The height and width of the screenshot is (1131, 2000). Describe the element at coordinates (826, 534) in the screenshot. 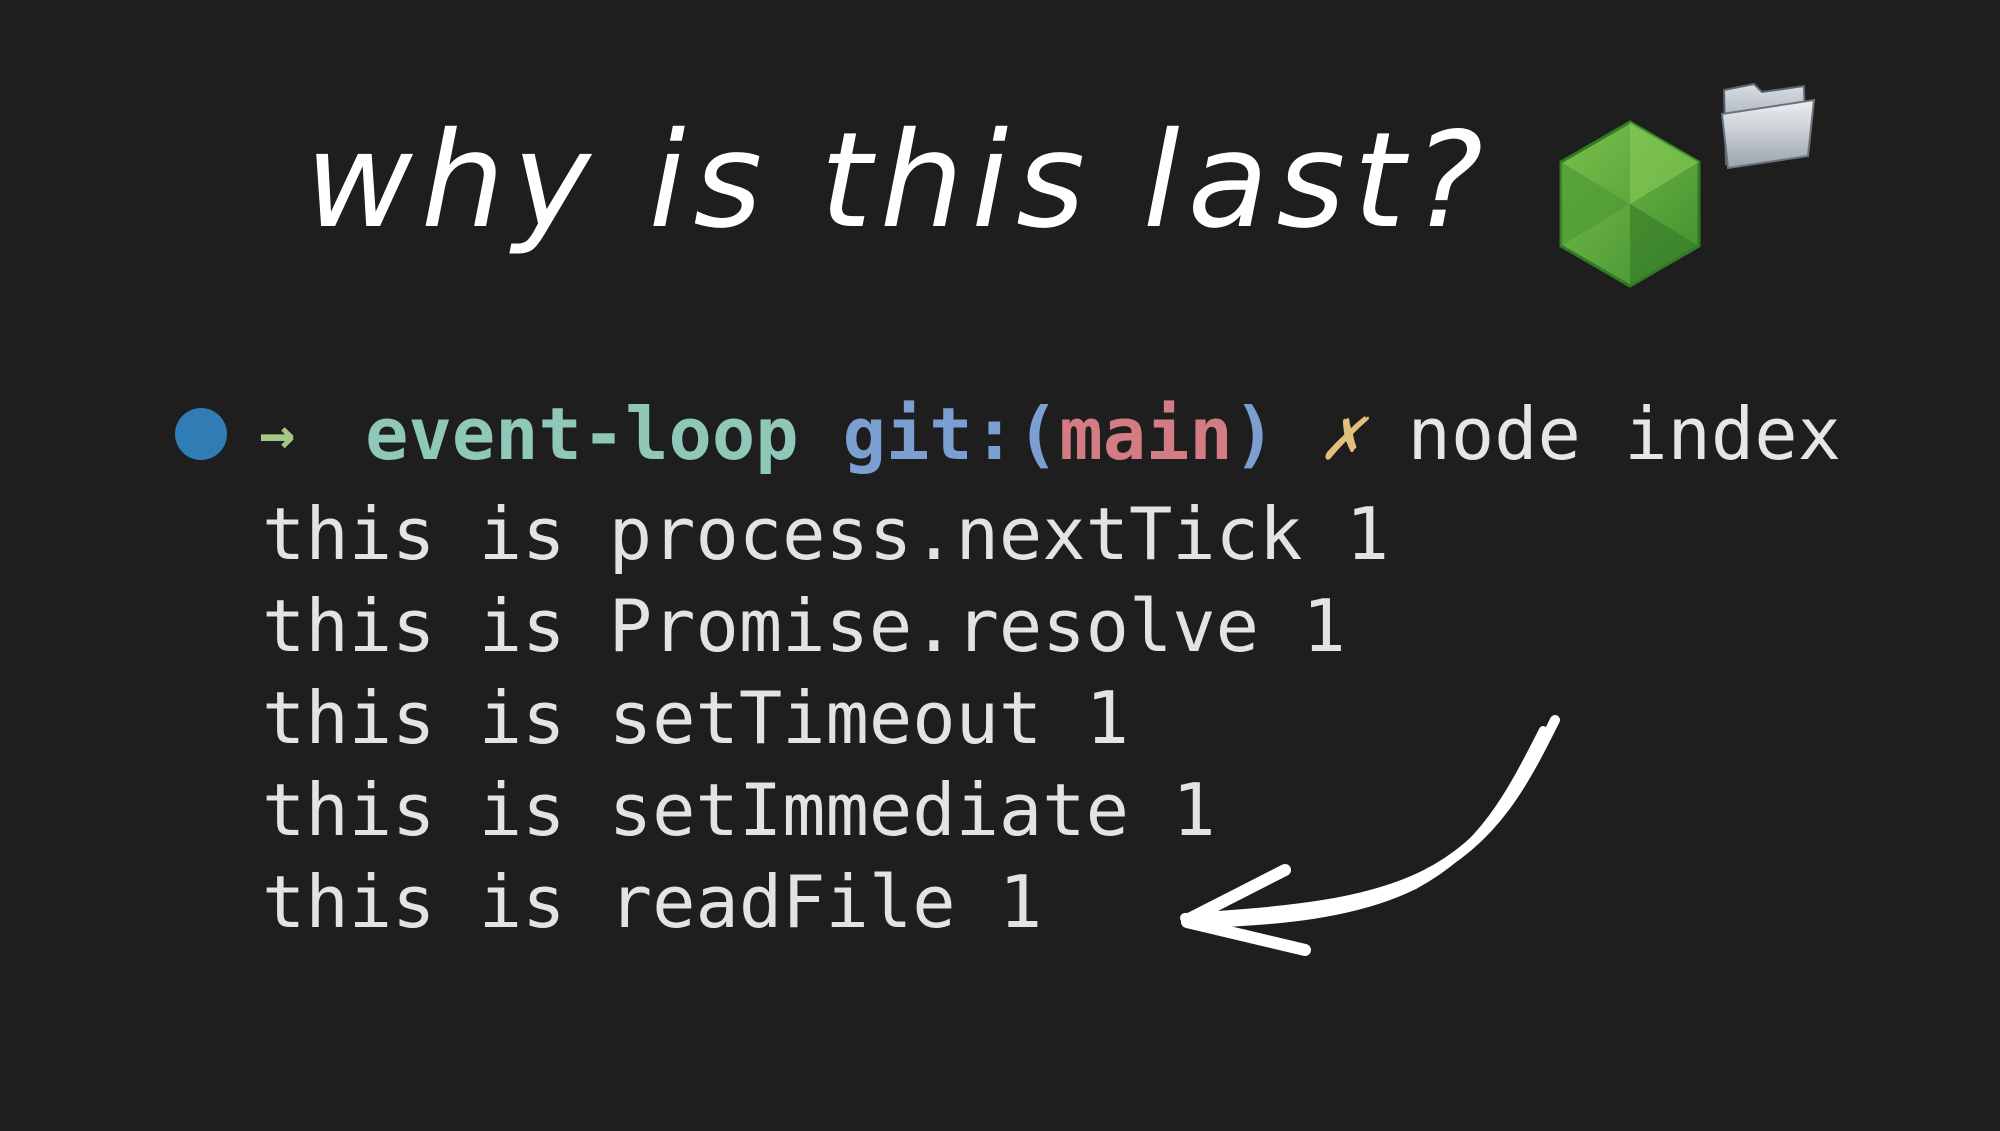

I see `output-line: this is process.nextTick 1` at that location.